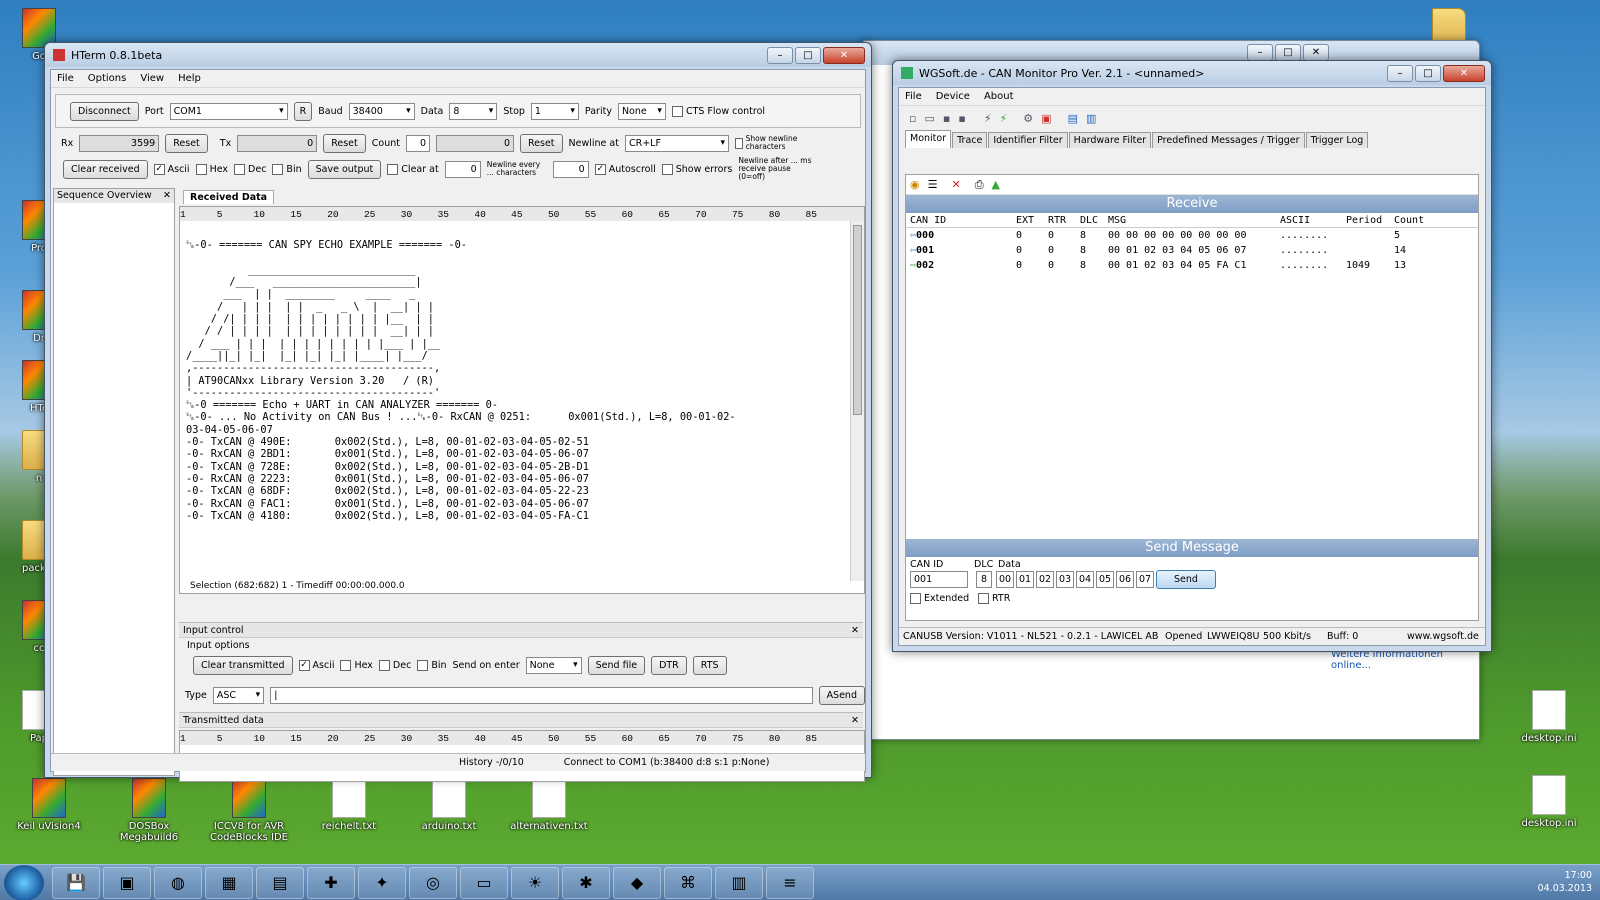  I want to click on column-header: DLC, so click(1094, 220).